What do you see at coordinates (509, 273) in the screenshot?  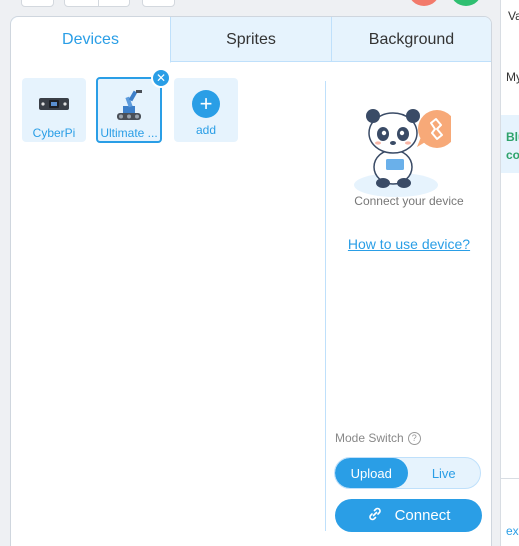 I see `side-panel: Va My Blu co ex` at bounding box center [509, 273].